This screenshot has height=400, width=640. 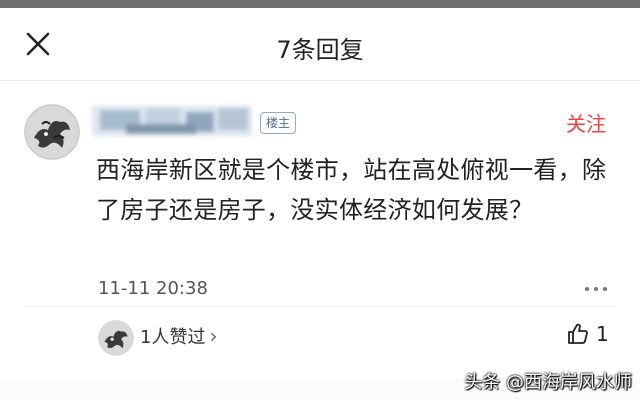 What do you see at coordinates (578, 333) in the screenshot?
I see `thumbs-up-icon` at bounding box center [578, 333].